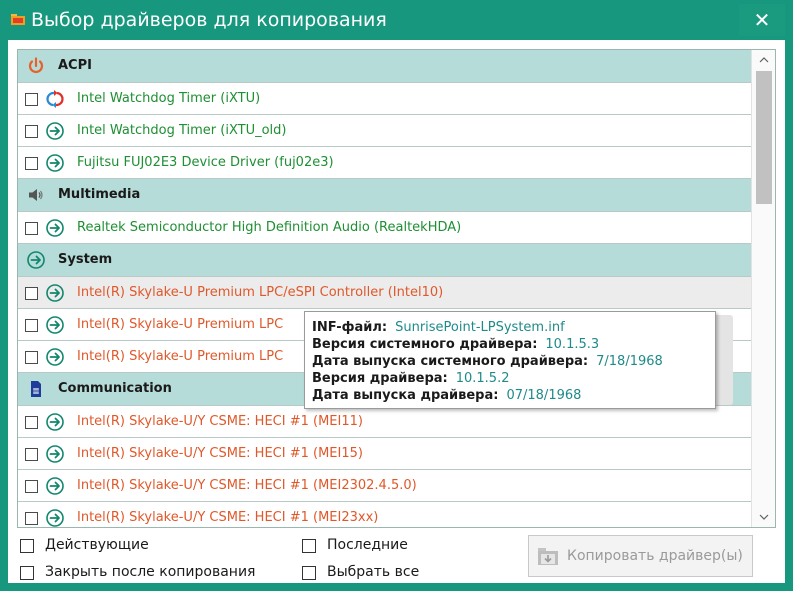 The height and width of the screenshot is (591, 793). I want to click on tooltip-driver-date: Дата выпуска драйвера: 07/18/1968, so click(447, 395).